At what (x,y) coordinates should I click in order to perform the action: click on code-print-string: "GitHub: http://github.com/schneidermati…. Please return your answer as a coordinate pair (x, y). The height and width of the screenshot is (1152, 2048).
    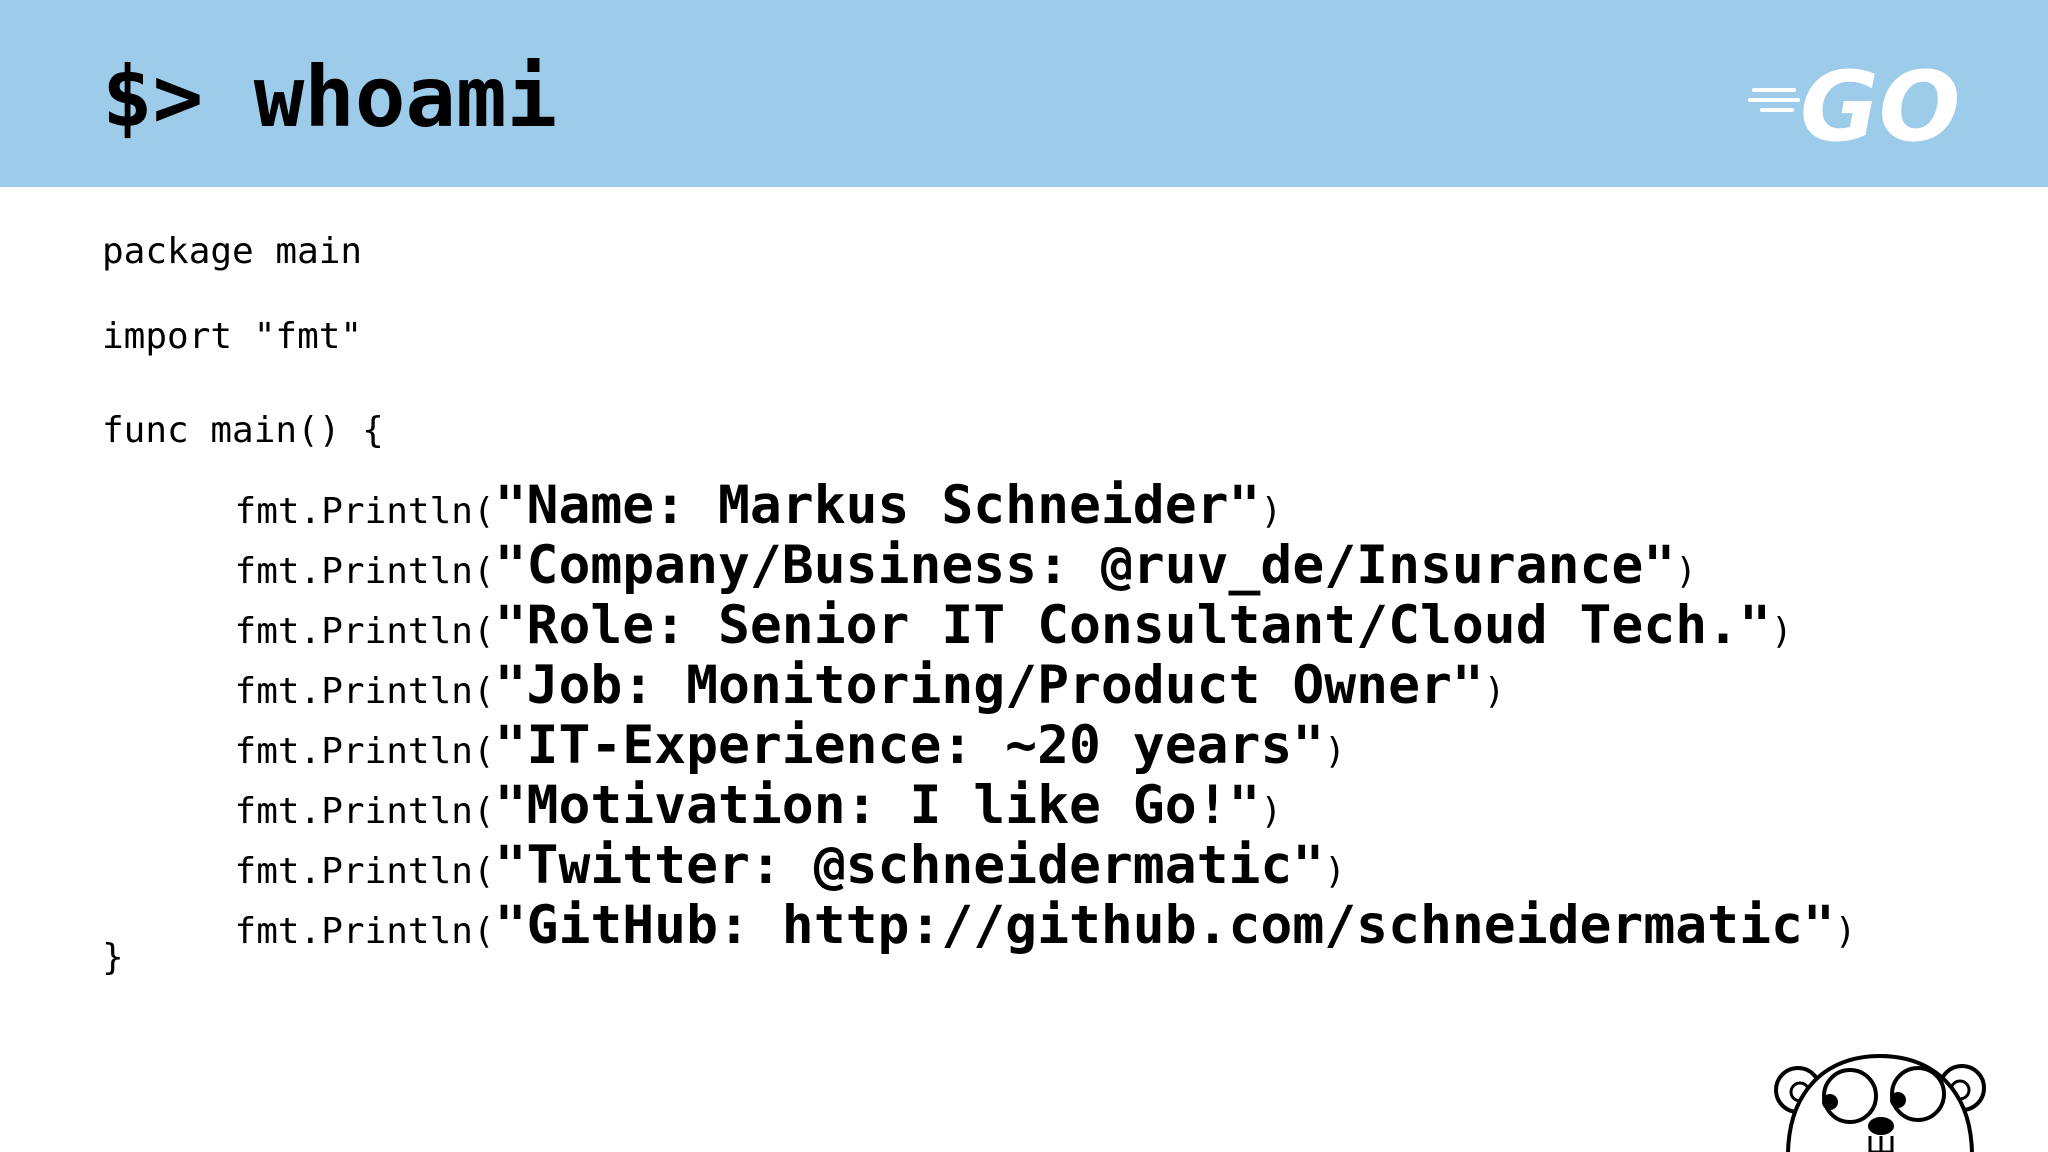
    Looking at the image, I should click on (1164, 925).